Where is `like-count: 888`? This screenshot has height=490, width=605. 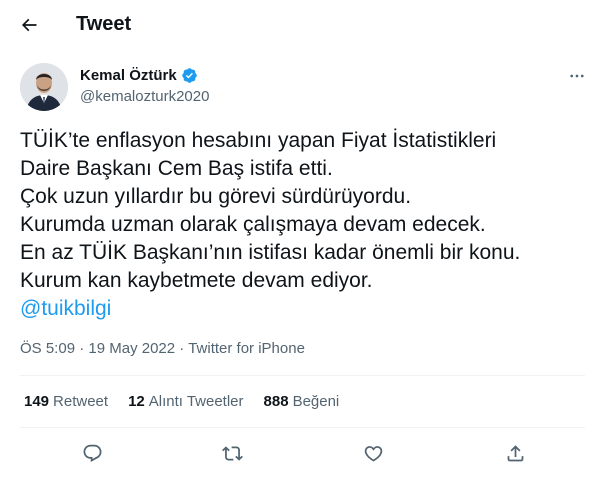 like-count: 888 is located at coordinates (276, 401).